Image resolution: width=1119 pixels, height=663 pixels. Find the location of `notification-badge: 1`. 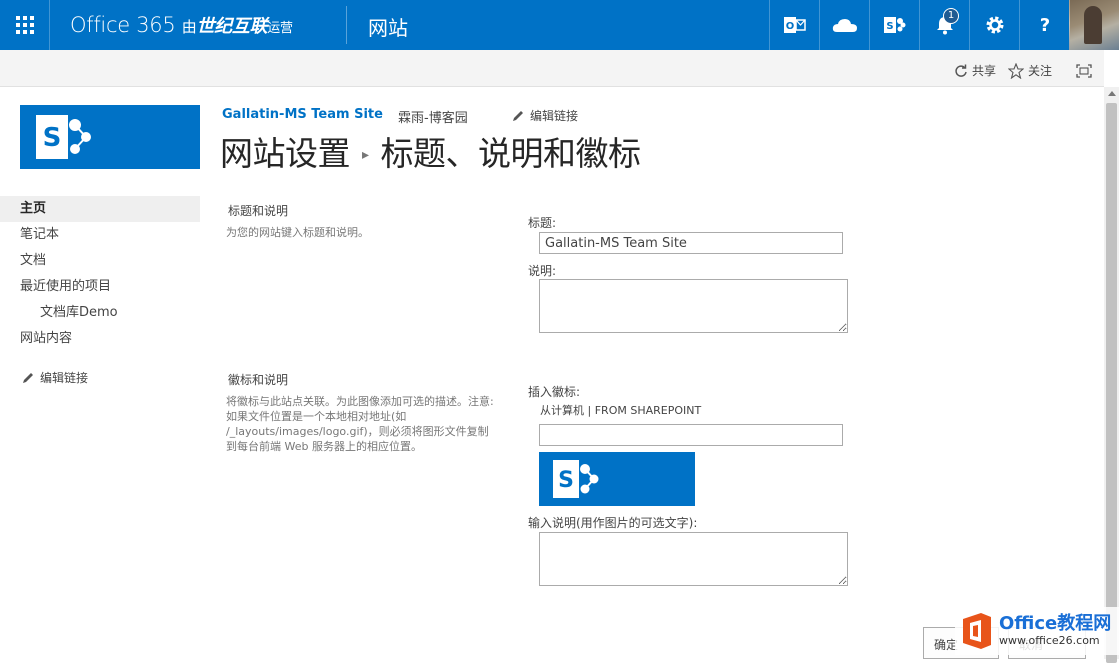

notification-badge: 1 is located at coordinates (951, 16).